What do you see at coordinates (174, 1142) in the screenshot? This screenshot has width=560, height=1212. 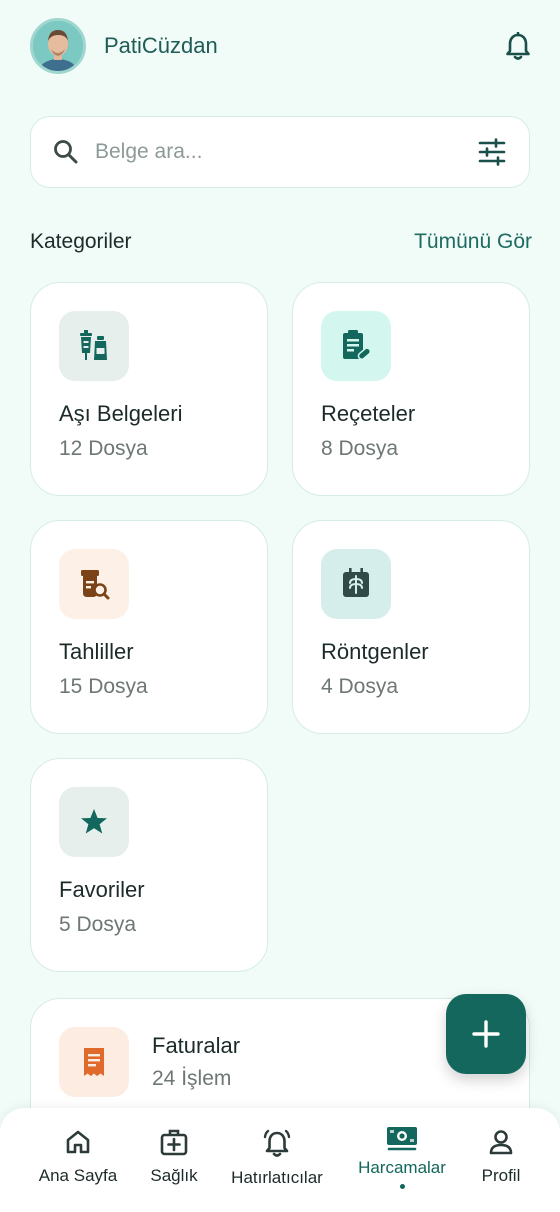 I see `medical-kit-icon` at bounding box center [174, 1142].